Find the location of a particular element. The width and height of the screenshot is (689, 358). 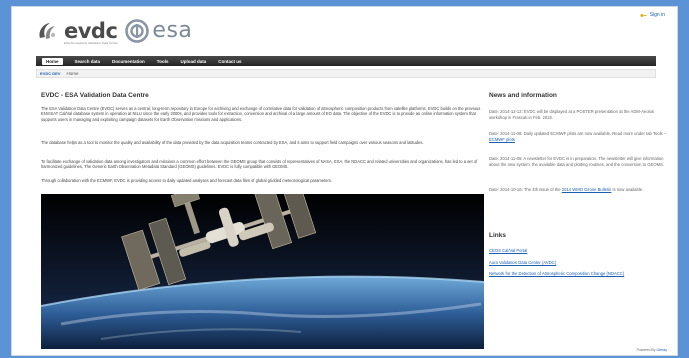

news-text: Date: 2014-10-16: The 4th issue of the is located at coordinates (525, 189).